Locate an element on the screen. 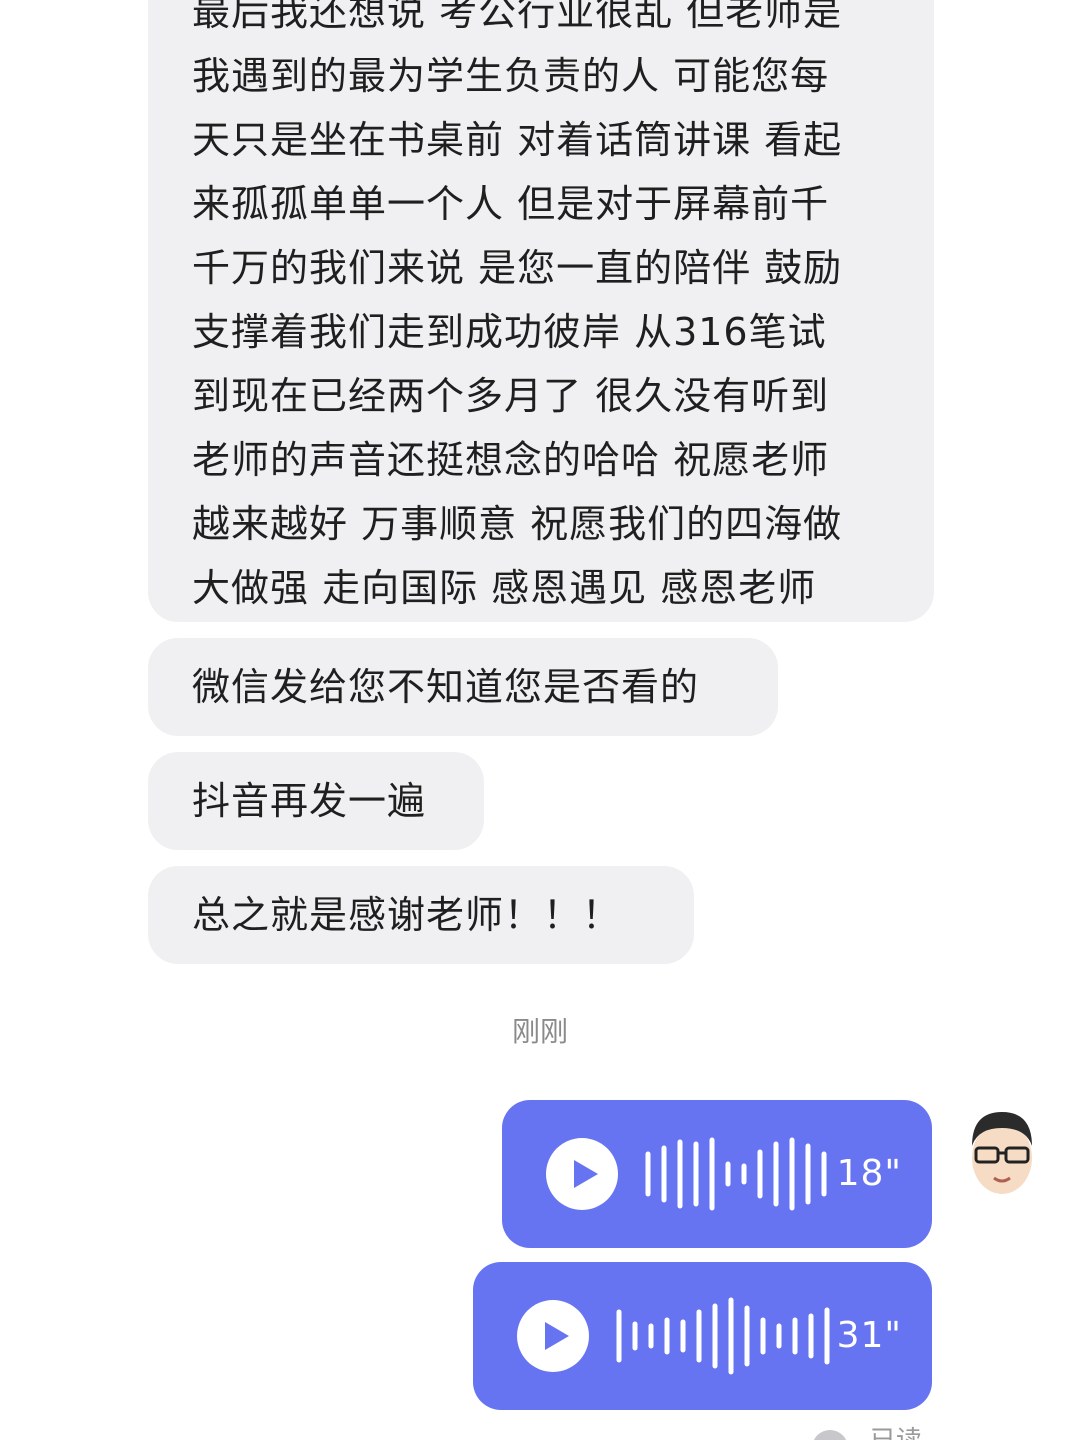  message-line: 来孤孤单单一个人 但是对于屏幕前千 is located at coordinates (511, 204).